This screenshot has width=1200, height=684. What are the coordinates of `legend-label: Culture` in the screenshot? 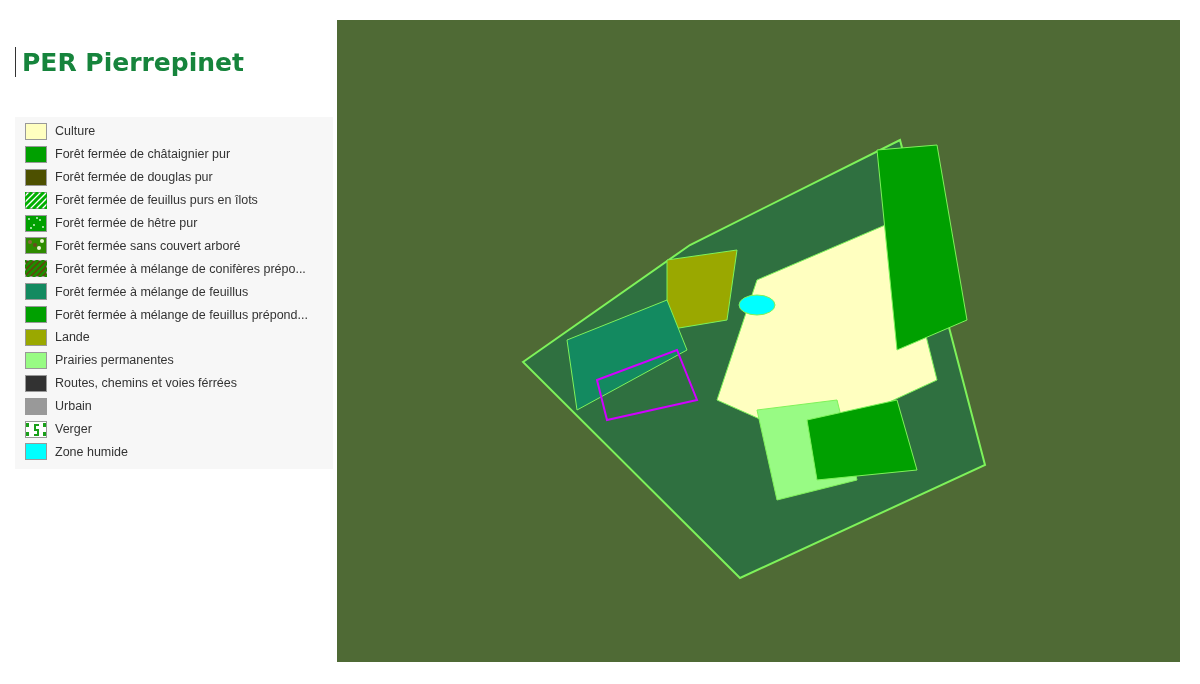 It's located at (75, 131).